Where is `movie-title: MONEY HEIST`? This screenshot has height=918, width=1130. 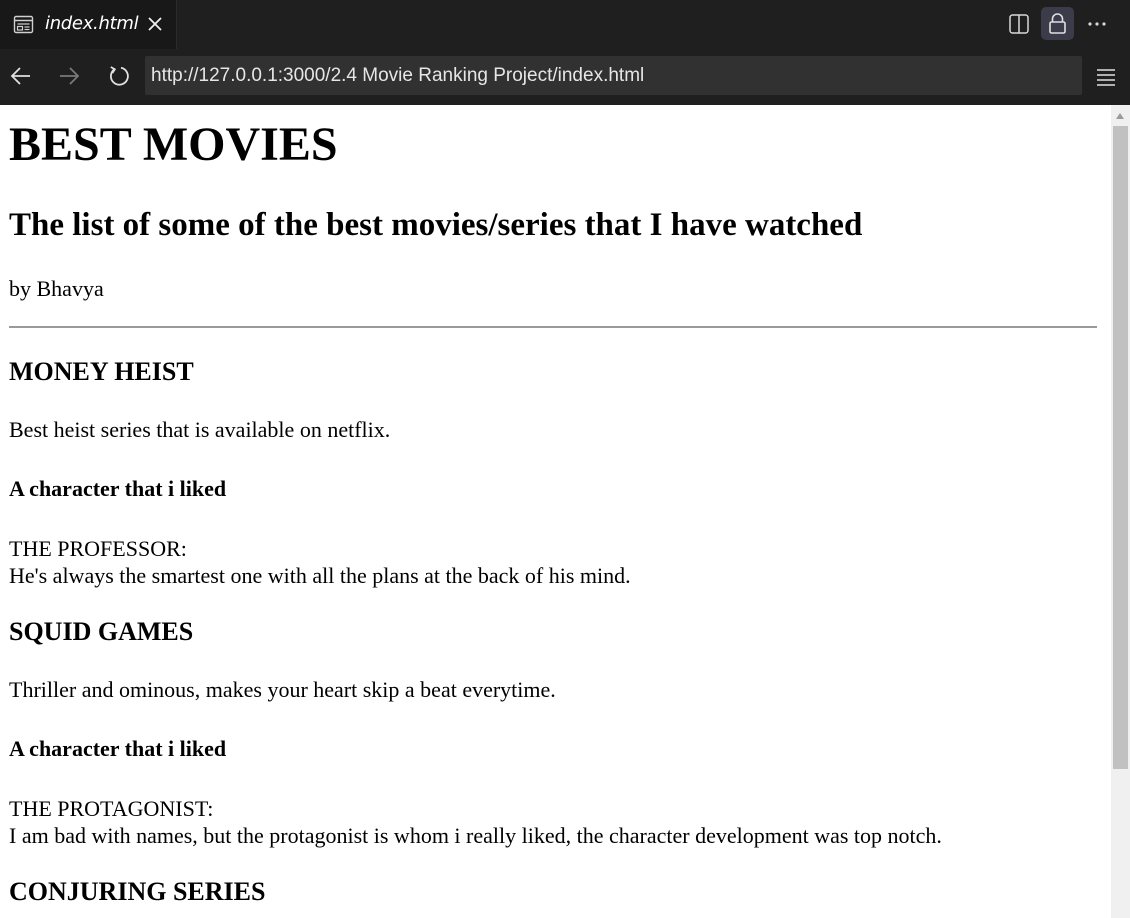
movie-title: MONEY HEIST is located at coordinates (101, 371).